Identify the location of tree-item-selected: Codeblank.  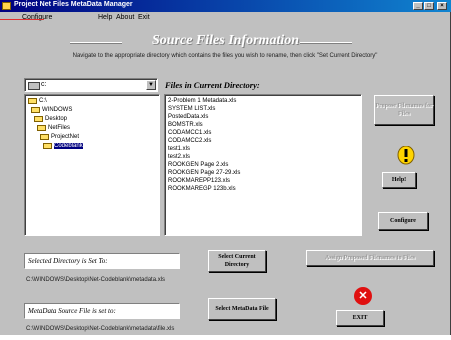
(91, 146).